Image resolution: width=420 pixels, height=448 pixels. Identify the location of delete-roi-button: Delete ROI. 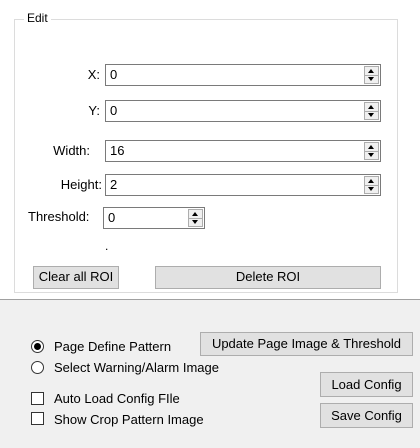
(268, 277).